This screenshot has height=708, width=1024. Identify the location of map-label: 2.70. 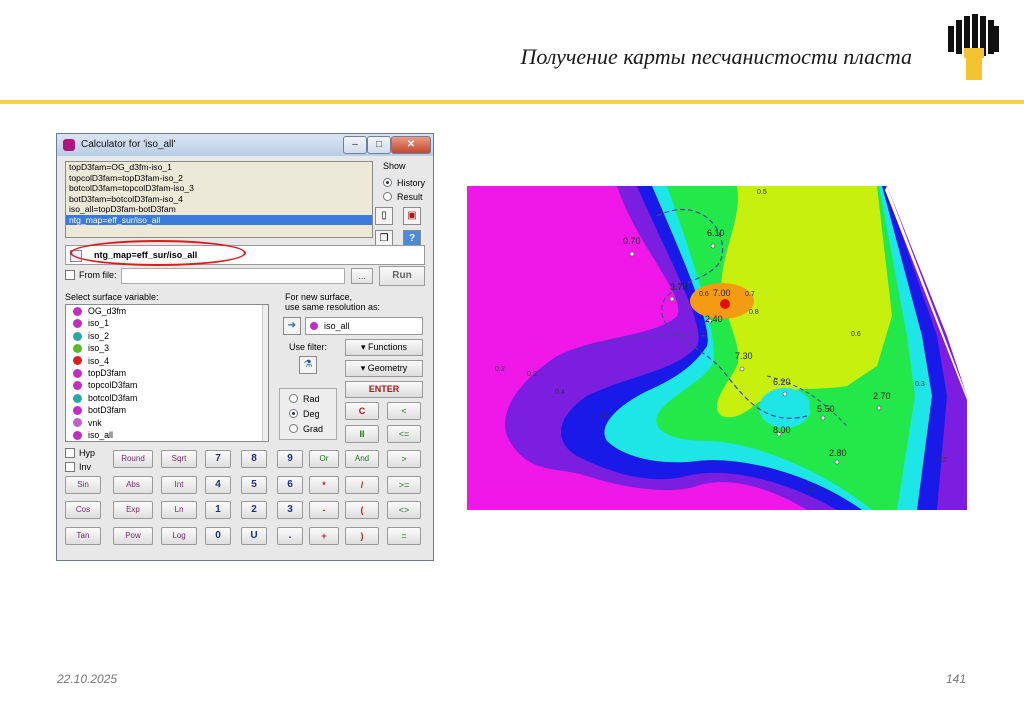
(882, 396).